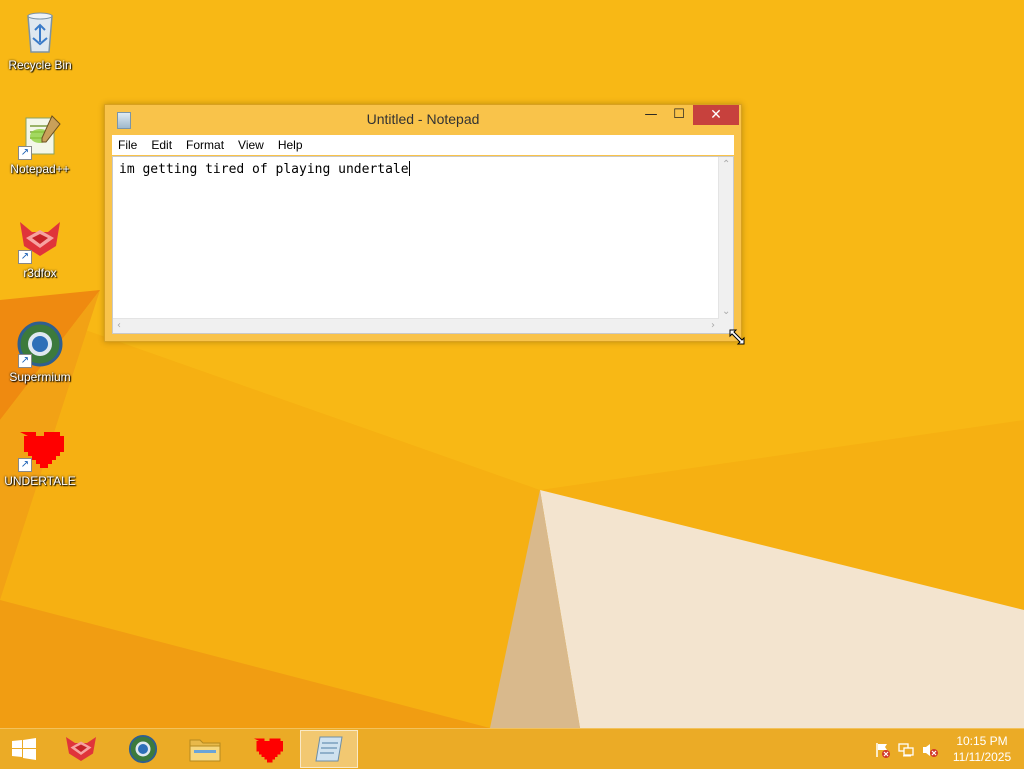 This screenshot has height=769, width=1024. I want to click on supermium-icon, so click(143, 749).